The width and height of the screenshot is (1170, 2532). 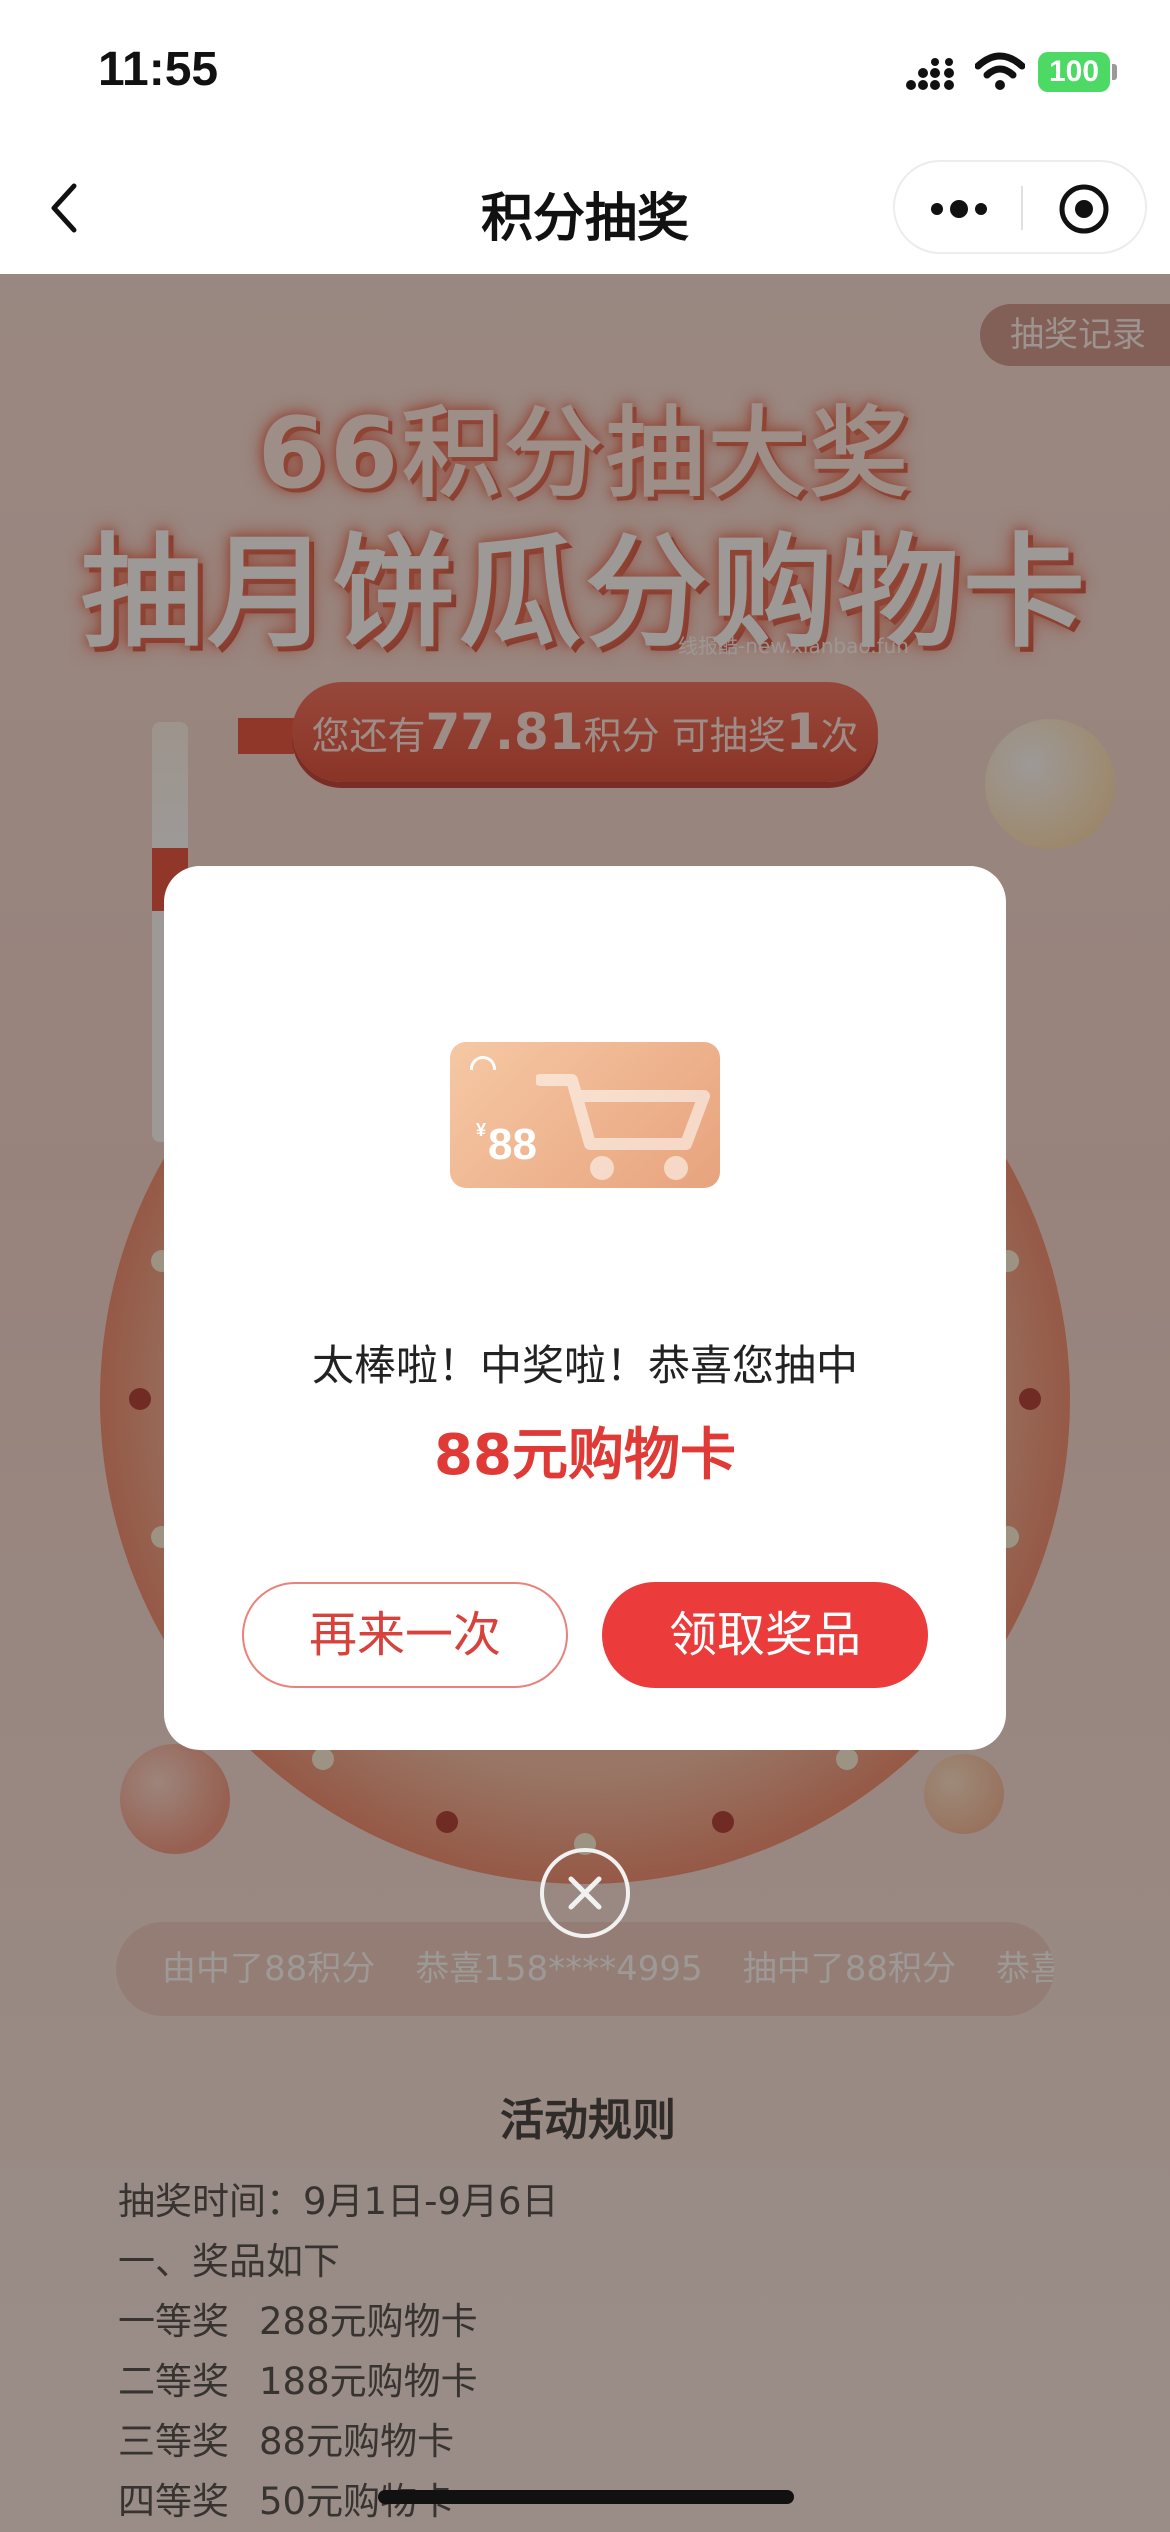 I want to click on close-modal-button, so click(x=585, y=1893).